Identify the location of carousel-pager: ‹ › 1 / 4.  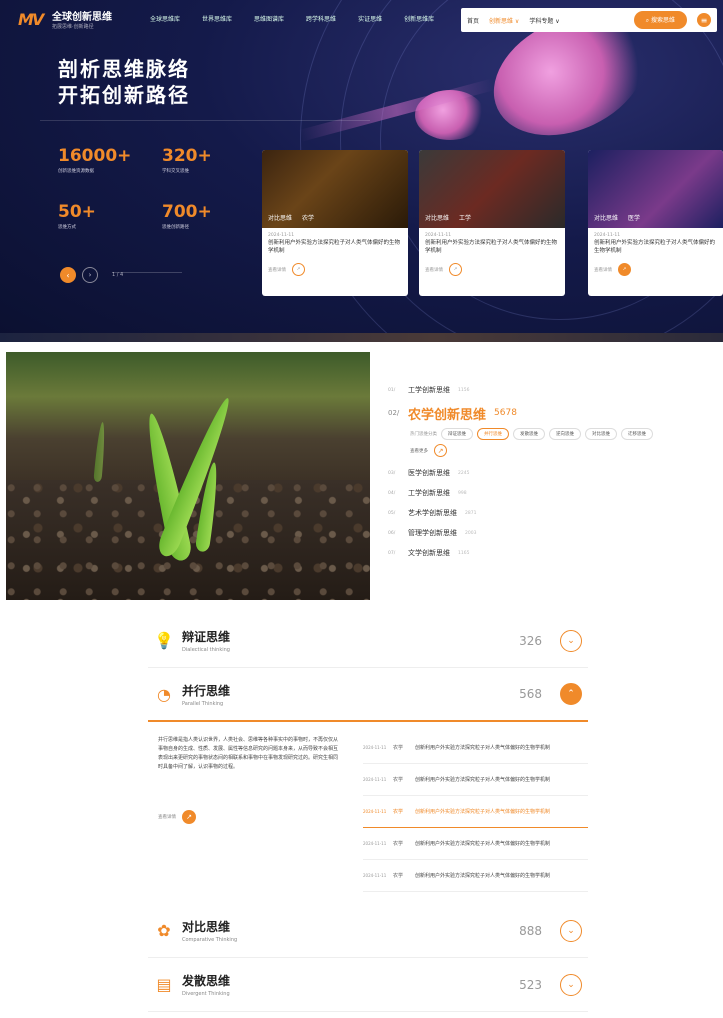
(91, 275).